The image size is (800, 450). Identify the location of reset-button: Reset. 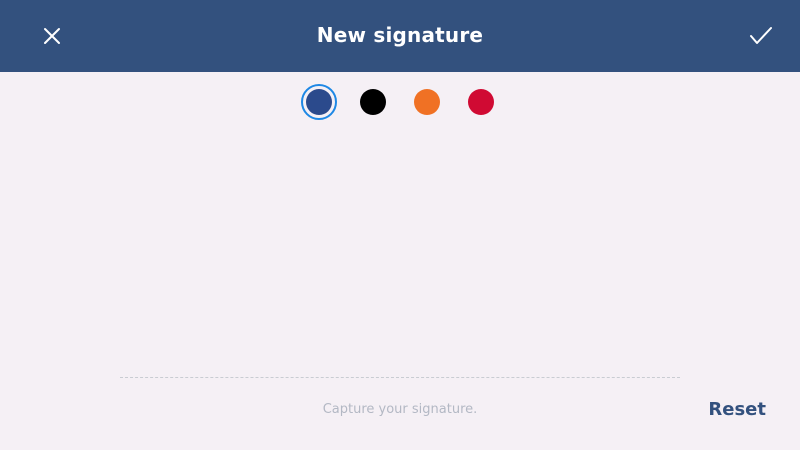
(737, 409).